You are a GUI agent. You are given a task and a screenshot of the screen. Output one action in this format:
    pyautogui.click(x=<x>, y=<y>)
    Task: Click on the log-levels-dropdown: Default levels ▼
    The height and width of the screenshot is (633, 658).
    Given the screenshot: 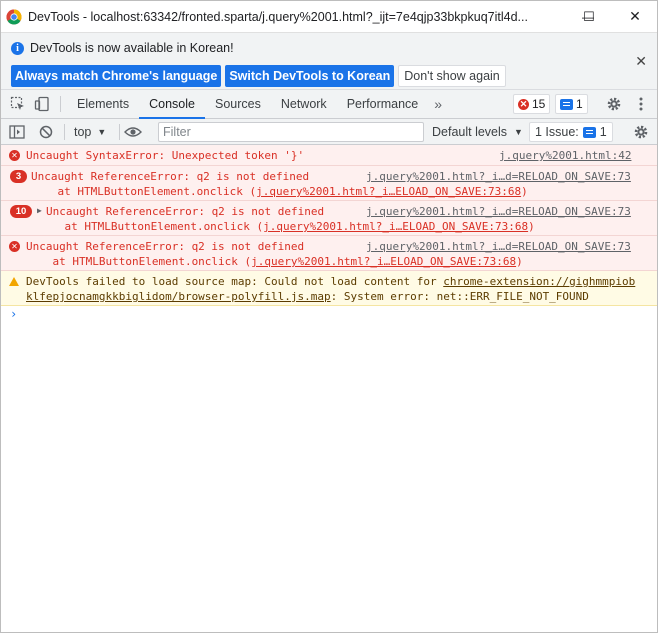 What is the action you would take?
    pyautogui.click(x=477, y=131)
    